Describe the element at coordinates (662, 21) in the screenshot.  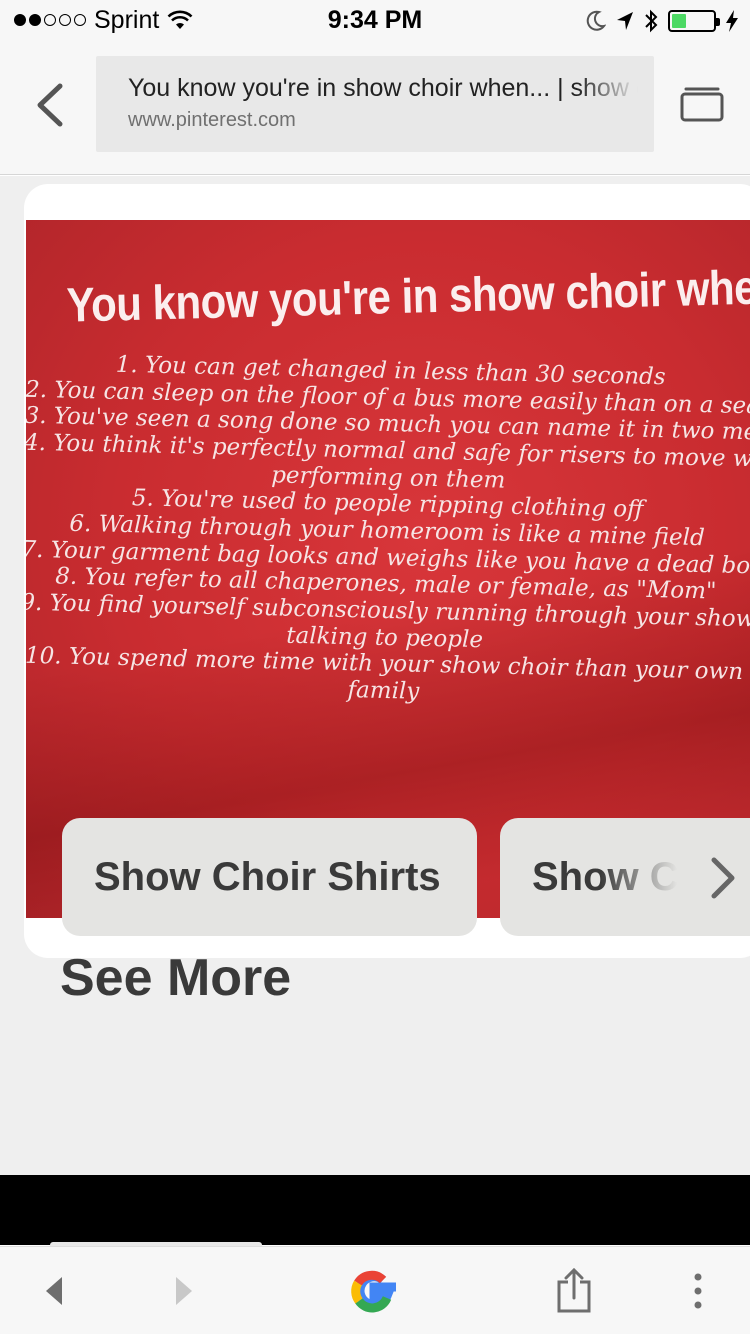
I see `status-right` at that location.